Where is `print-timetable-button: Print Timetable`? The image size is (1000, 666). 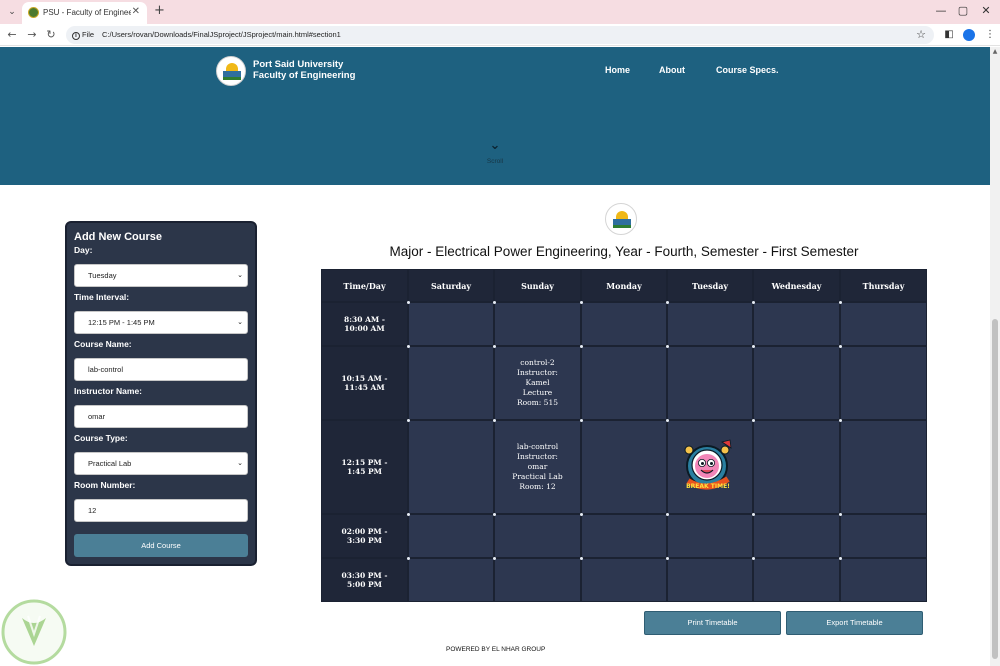
print-timetable-button: Print Timetable is located at coordinates (712, 623).